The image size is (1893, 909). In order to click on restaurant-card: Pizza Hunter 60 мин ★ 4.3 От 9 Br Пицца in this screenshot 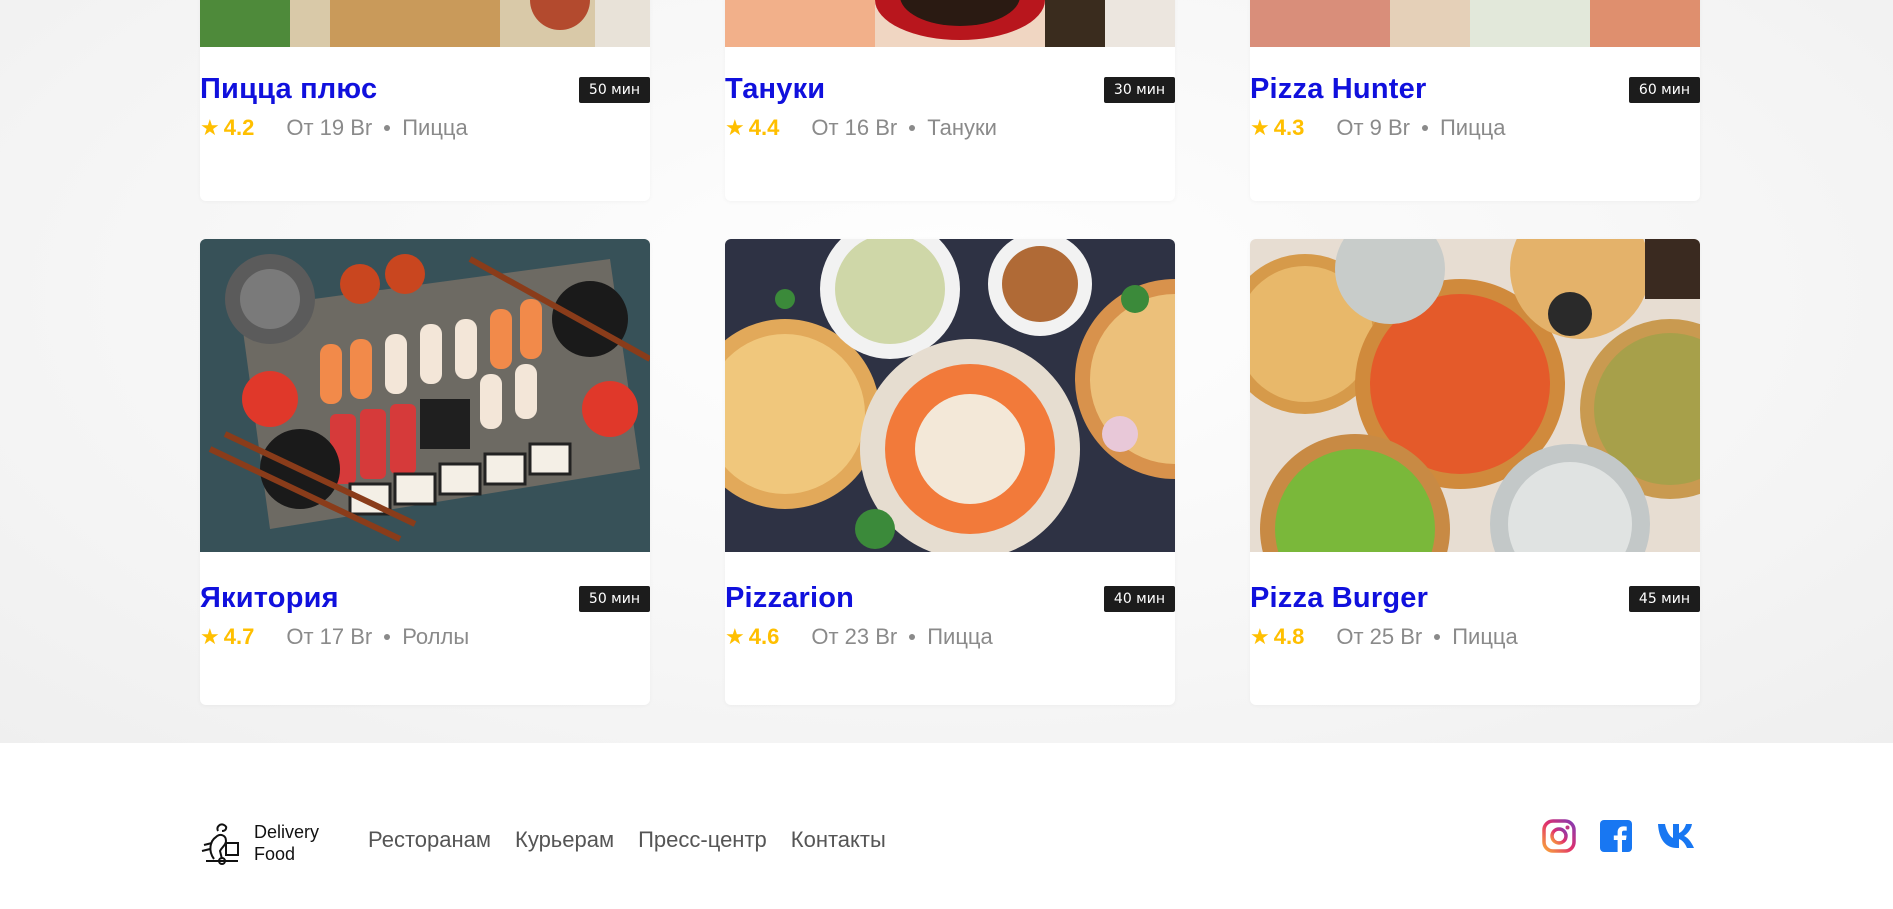, I will do `click(1475, 100)`.